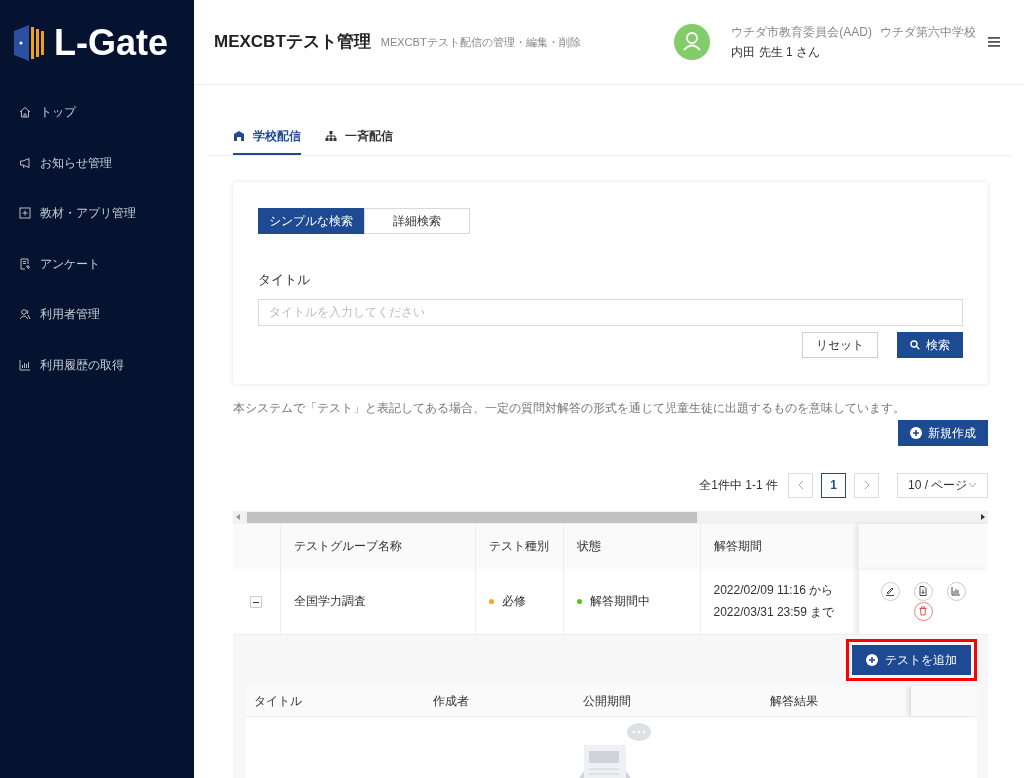 The image size is (1024, 778). Describe the element at coordinates (97, 213) in the screenshot. I see `sidebar-item: 教材・アプリ管理` at that location.